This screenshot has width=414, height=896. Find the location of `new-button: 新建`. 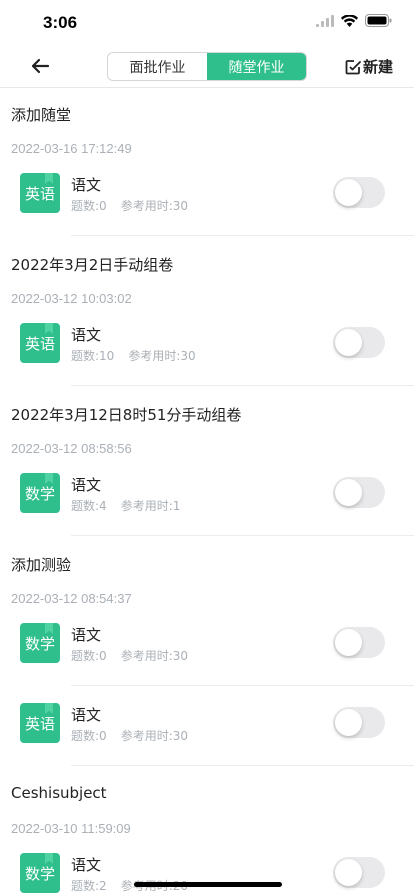

new-button: 新建 is located at coordinates (369, 66).